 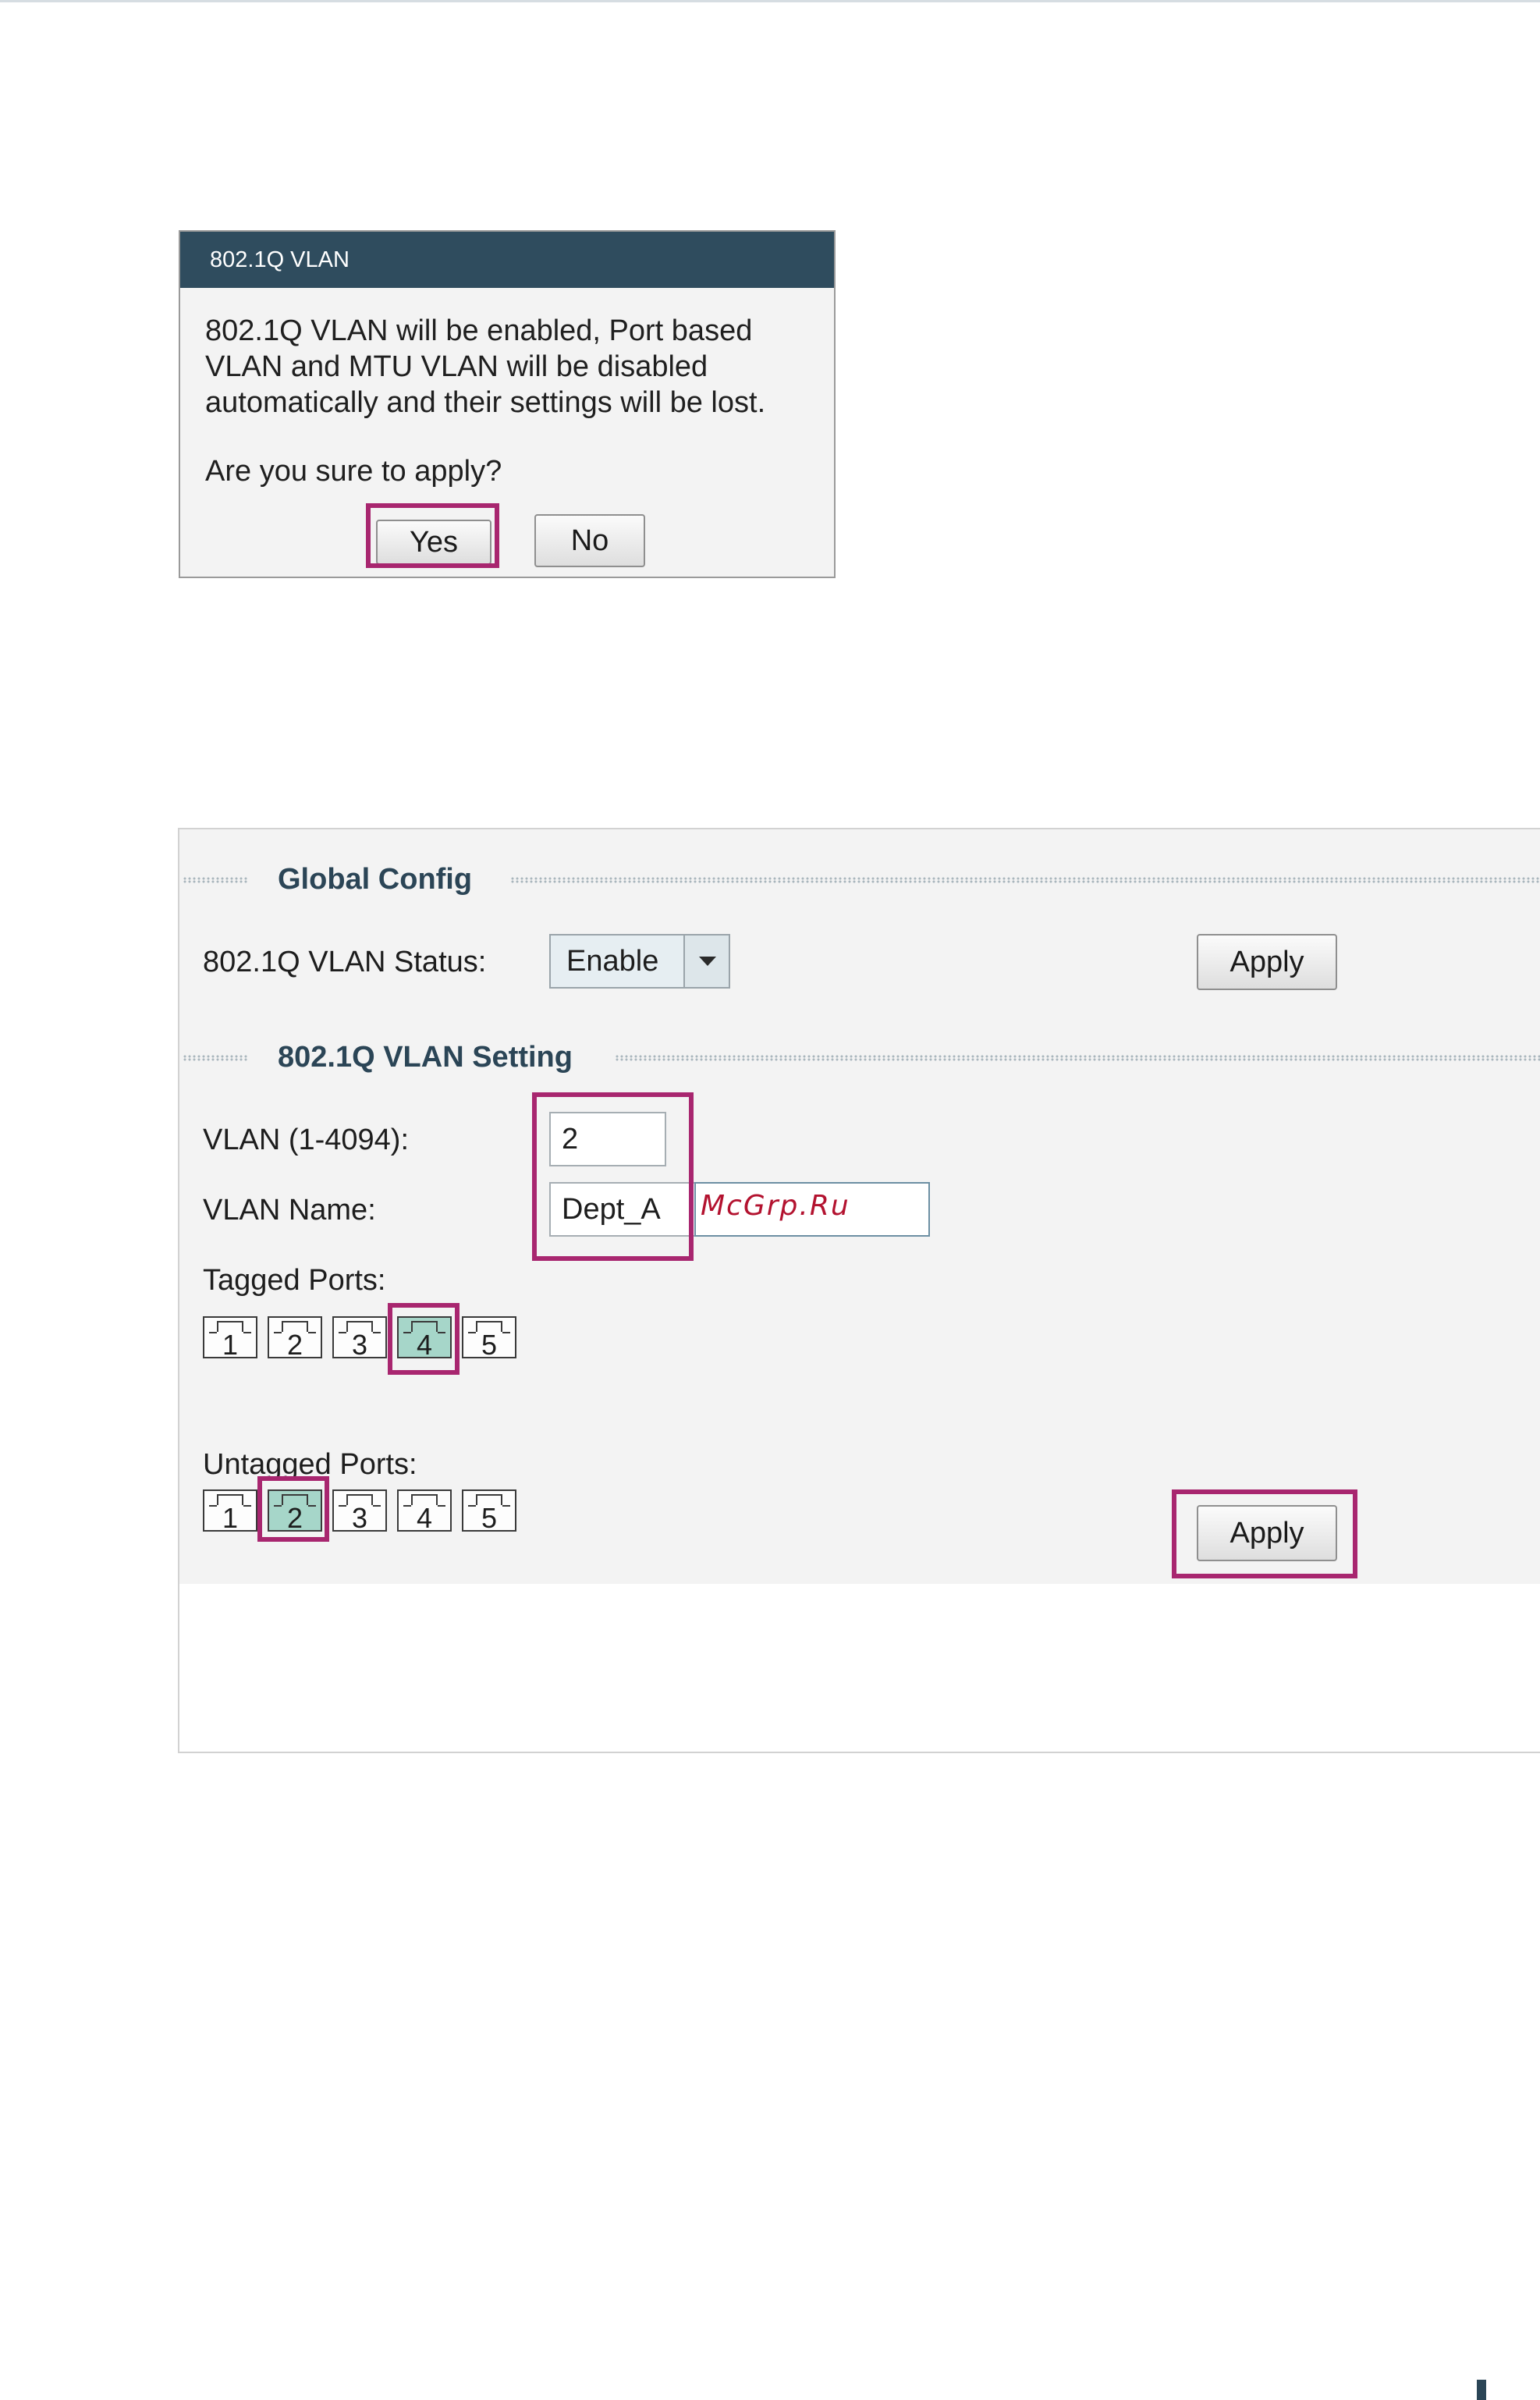 I want to click on vlan-id-label: VLAN (1-4094):, so click(x=306, y=1140).